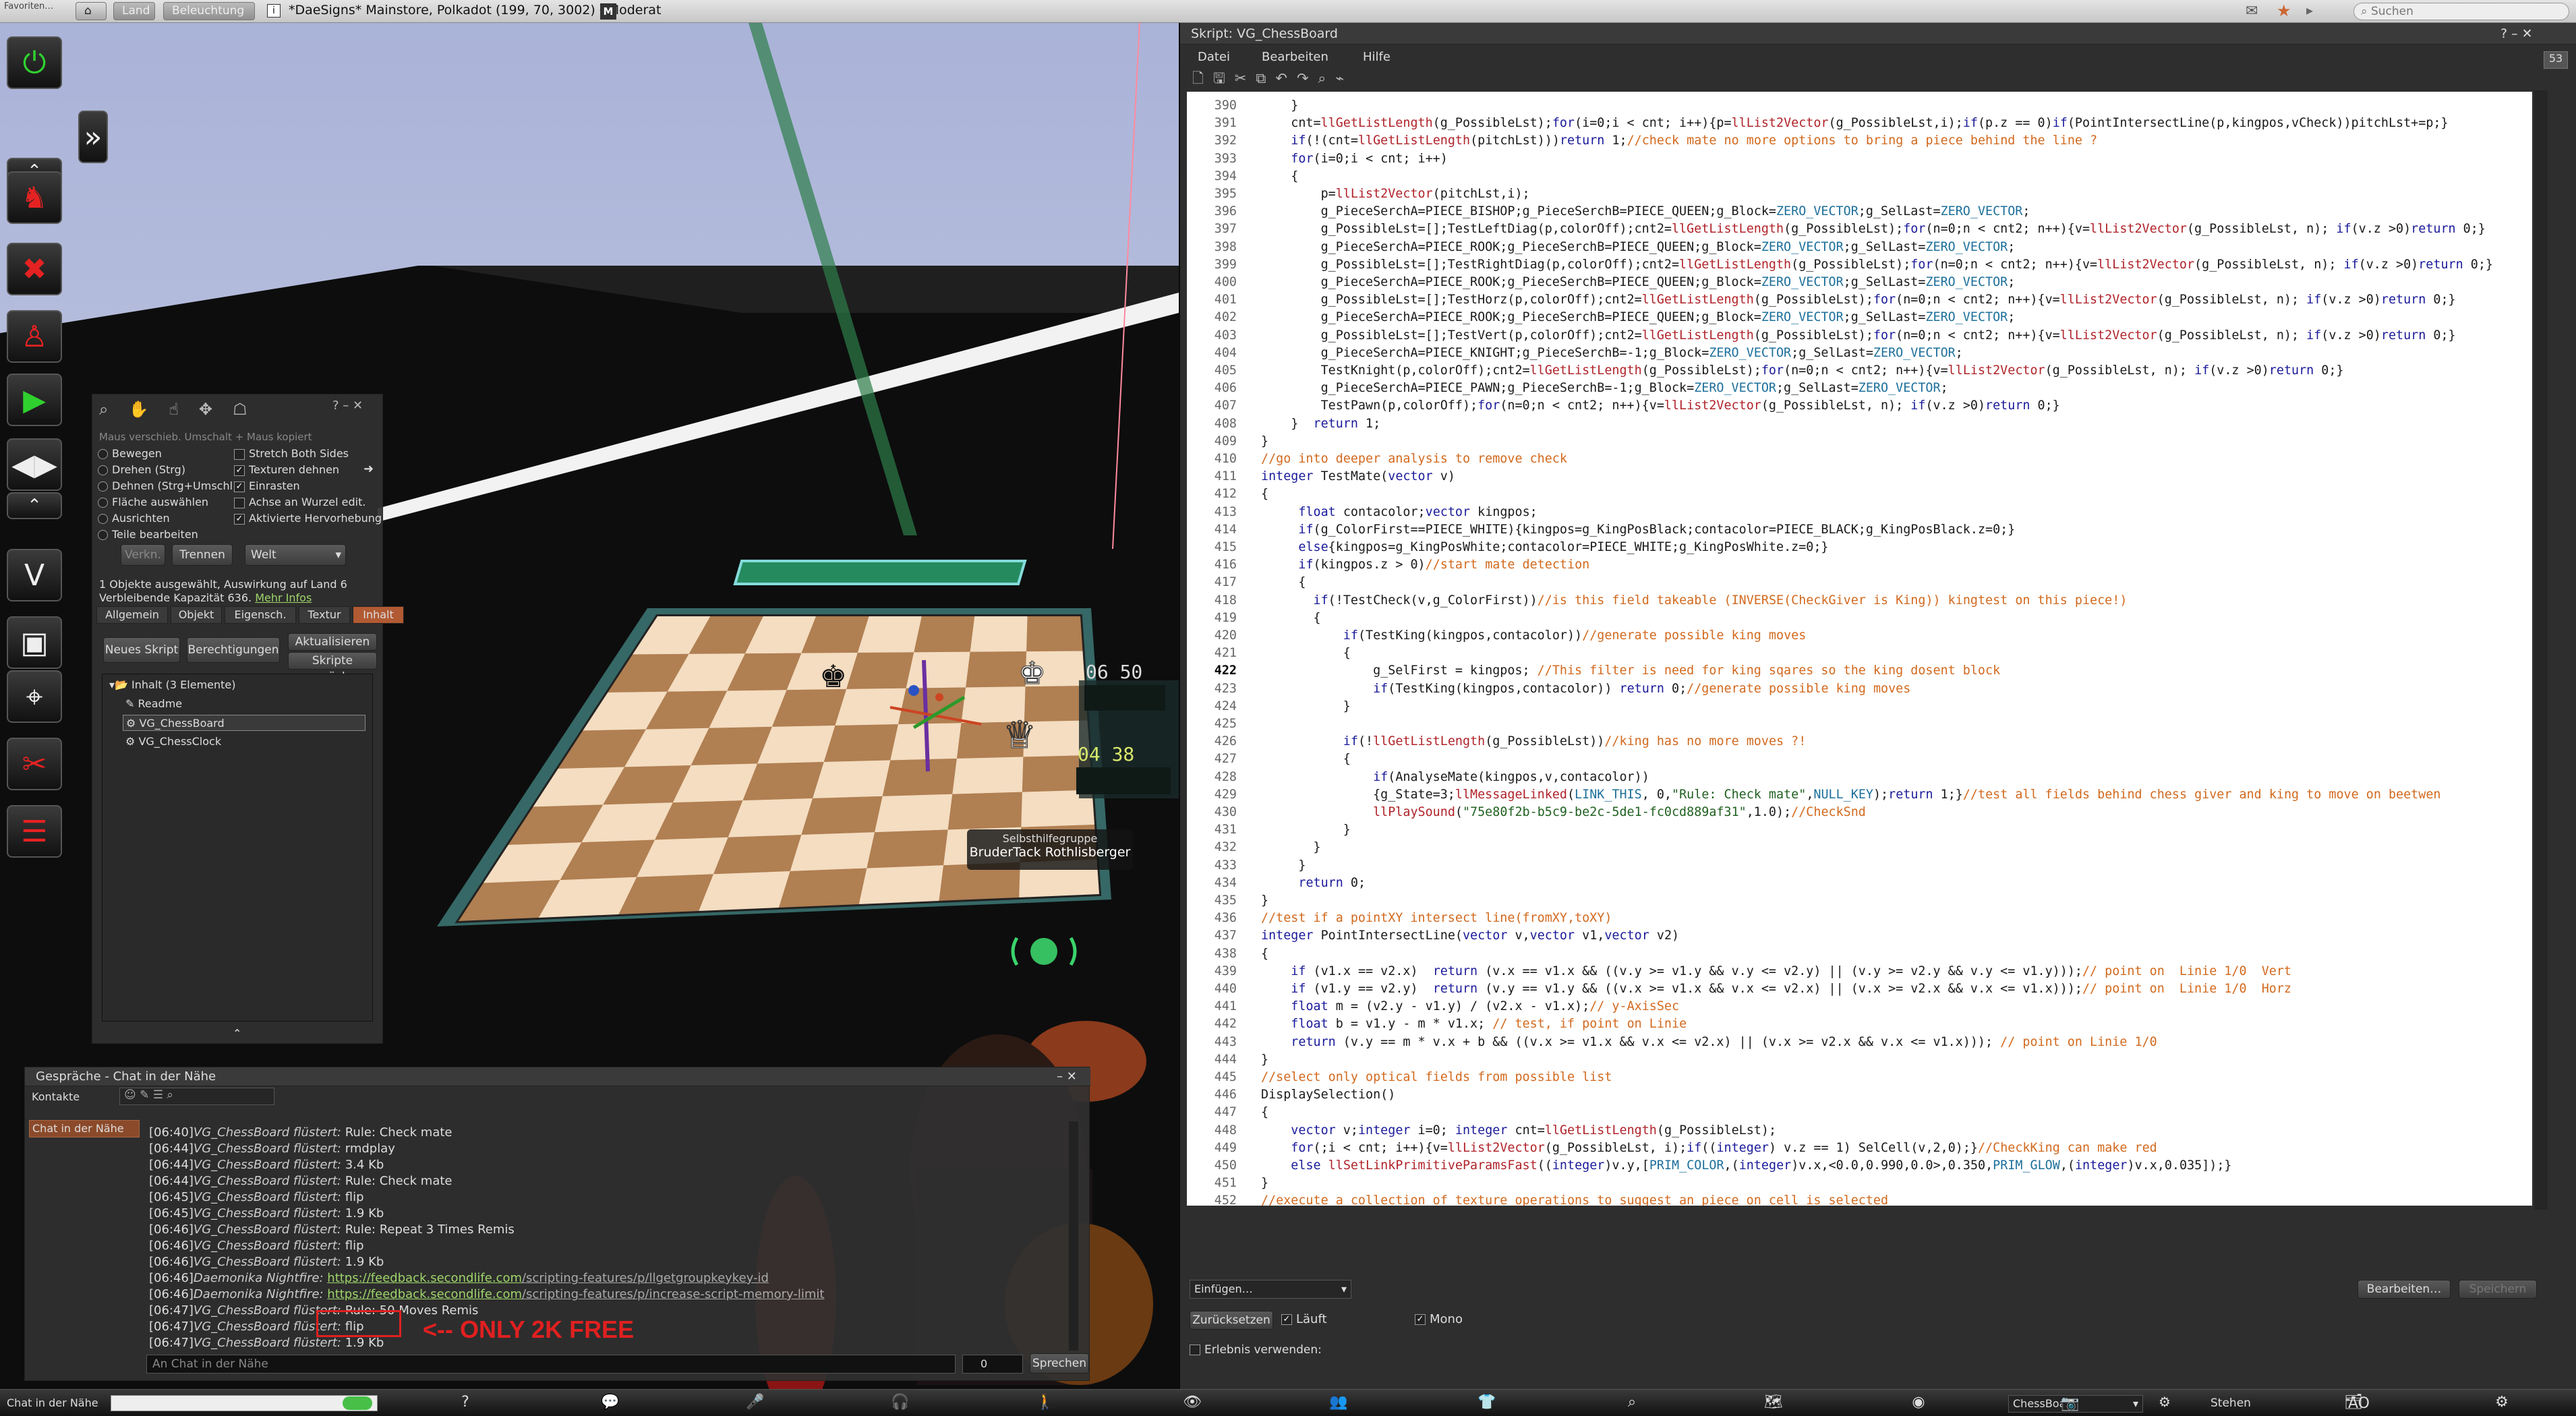  Describe the element at coordinates (2502, 1403) in the screenshot. I see `settings-icon: ⚙` at that location.